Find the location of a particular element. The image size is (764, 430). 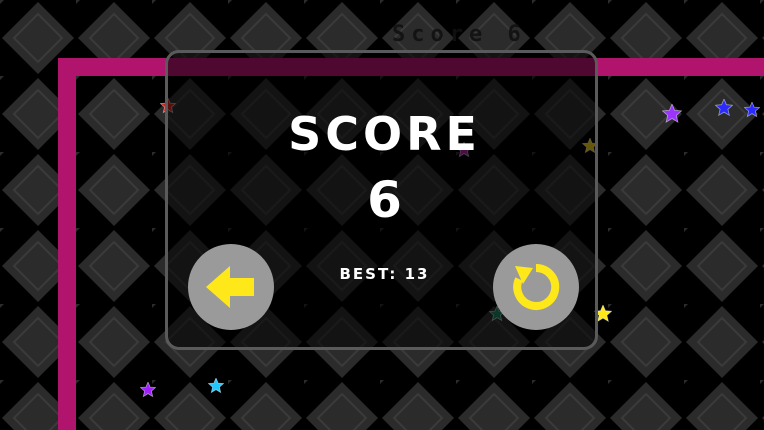

arrow-left-icon is located at coordinates (230, 287).